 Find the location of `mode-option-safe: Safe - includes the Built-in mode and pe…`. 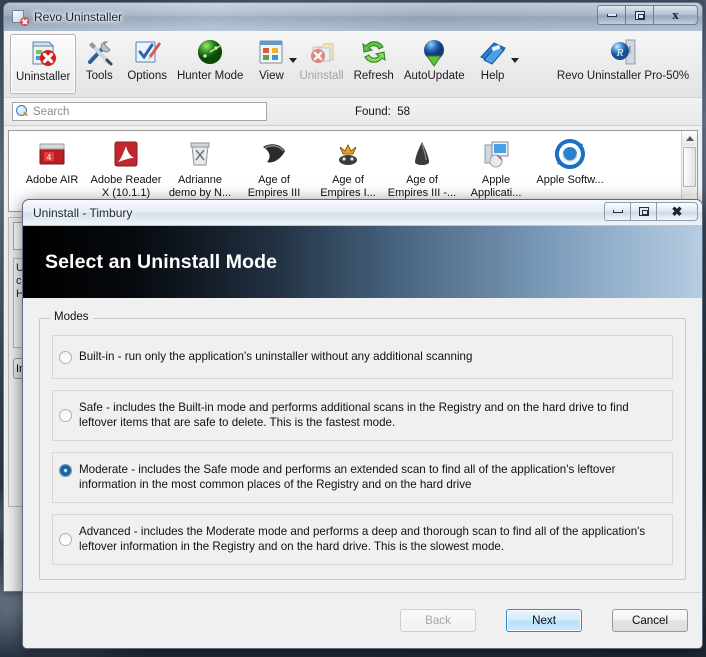

mode-option-safe: Safe - includes the Built-in mode and pe… is located at coordinates (362, 415).